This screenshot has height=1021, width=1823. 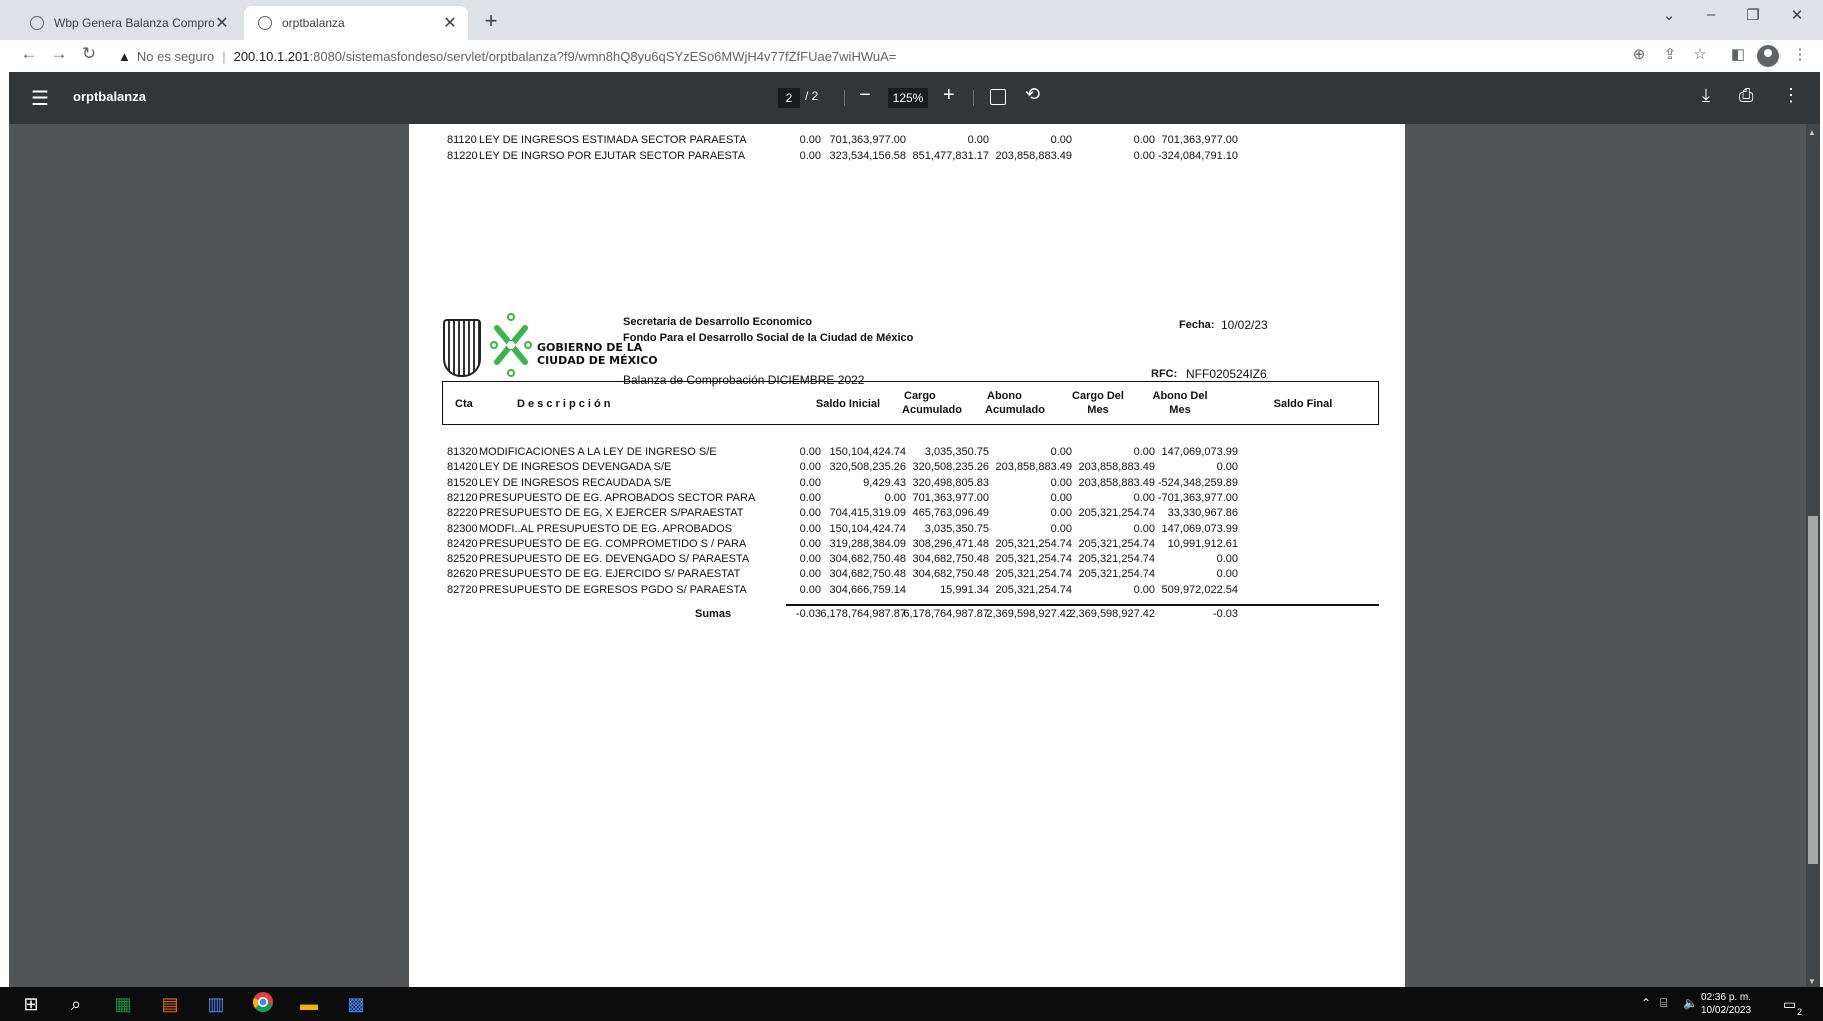 What do you see at coordinates (1746, 95) in the screenshot?
I see `print-icon: ⎙` at bounding box center [1746, 95].